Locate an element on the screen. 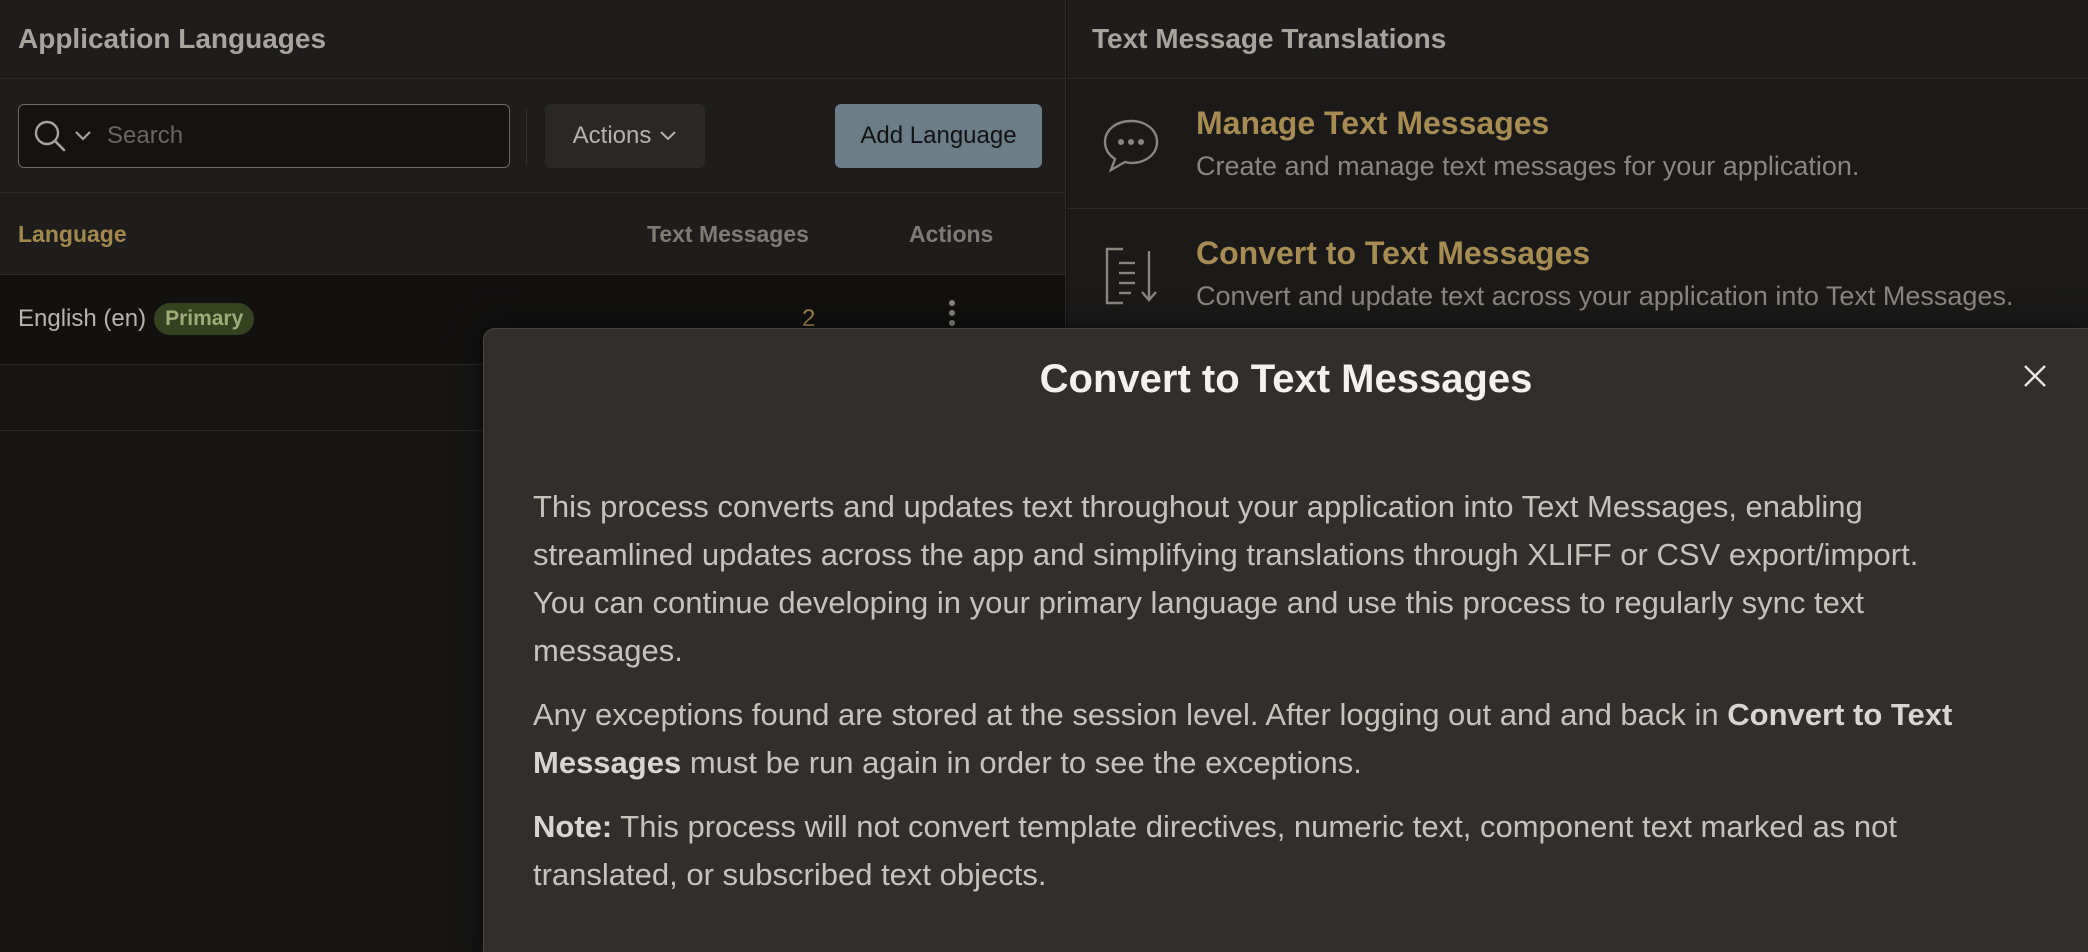 The width and height of the screenshot is (2088, 952). search-icon is located at coordinates (50, 136).